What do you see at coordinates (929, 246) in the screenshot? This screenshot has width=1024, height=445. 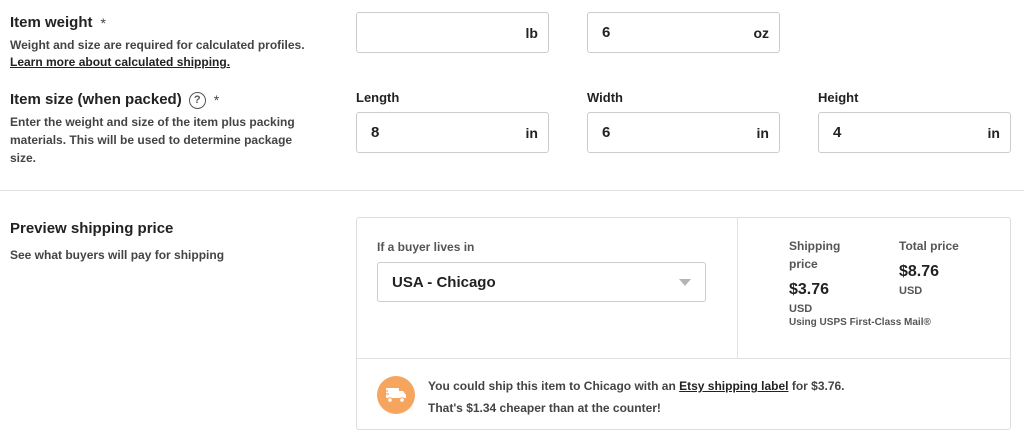 I see `total-price-label: Total price` at bounding box center [929, 246].